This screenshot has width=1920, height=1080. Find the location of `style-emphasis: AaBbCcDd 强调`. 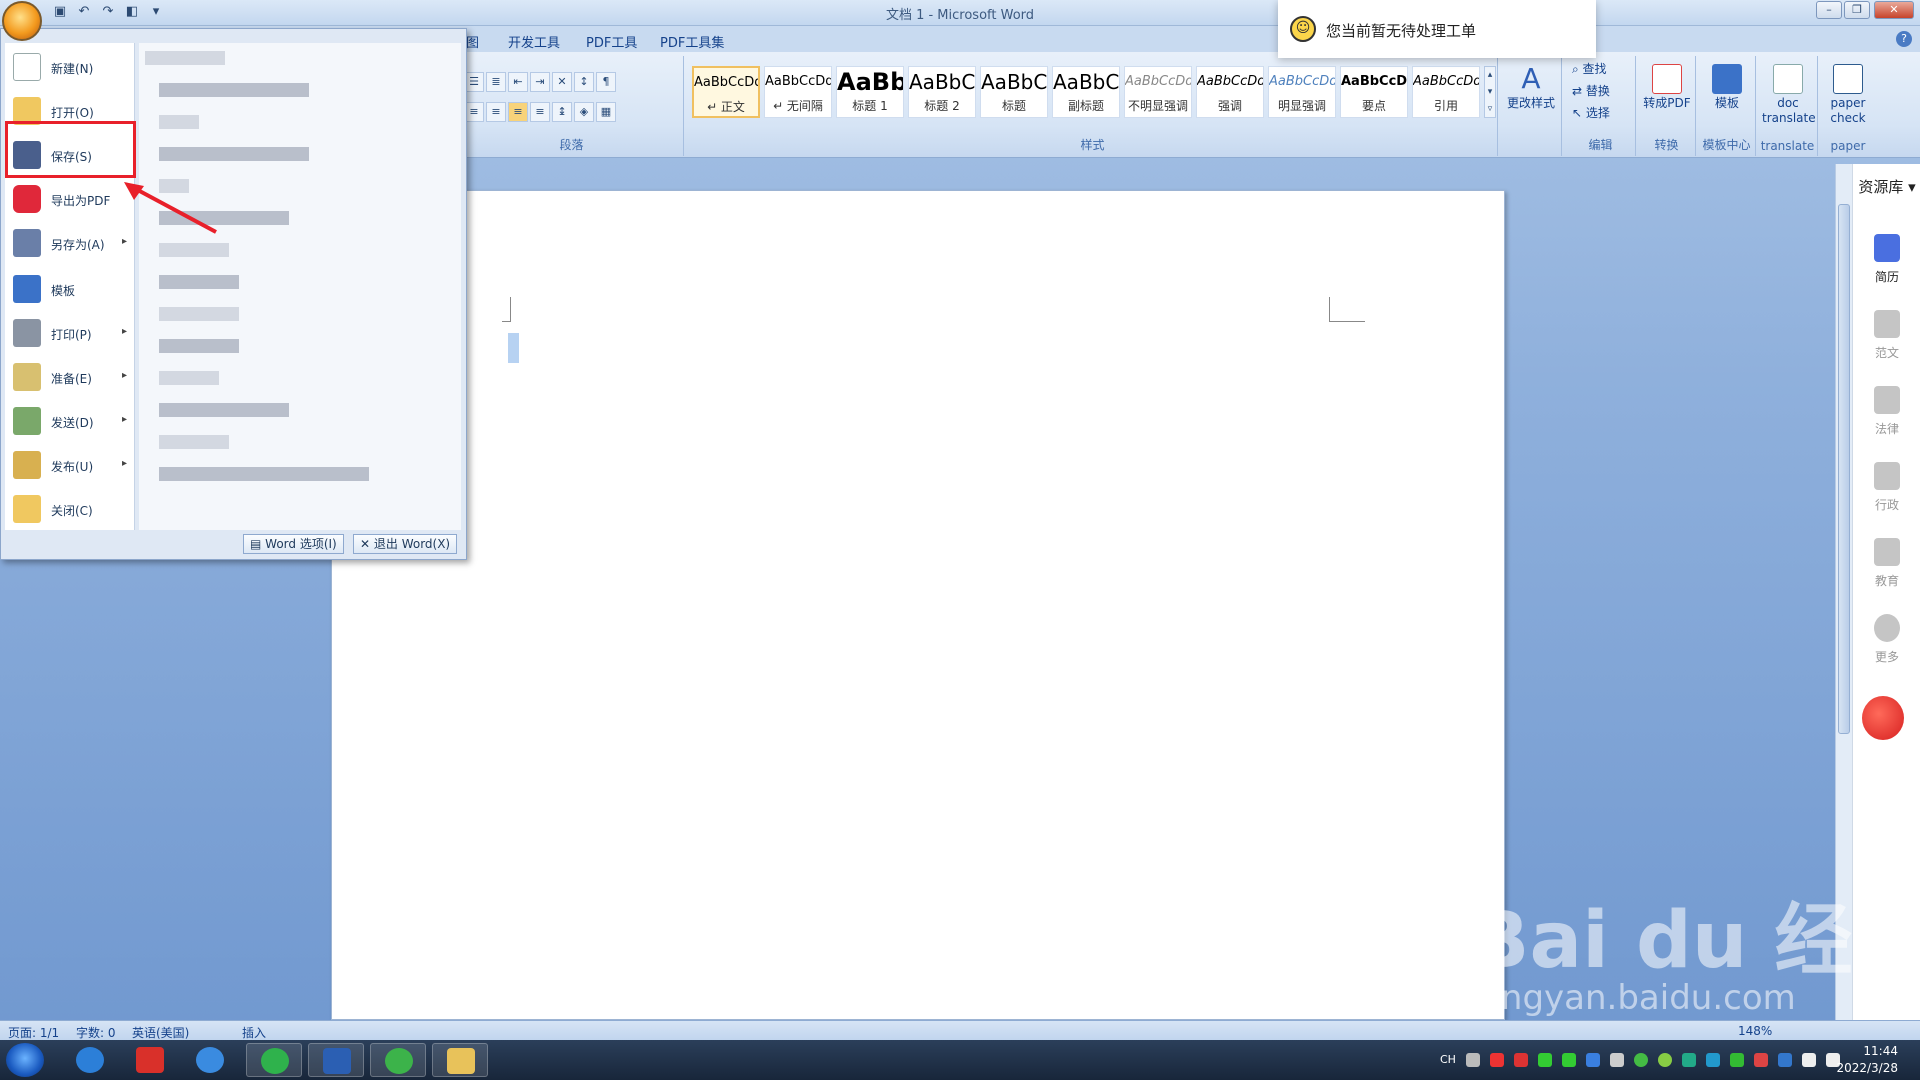

style-emphasis: AaBbCcDd 强调 is located at coordinates (1230, 92).